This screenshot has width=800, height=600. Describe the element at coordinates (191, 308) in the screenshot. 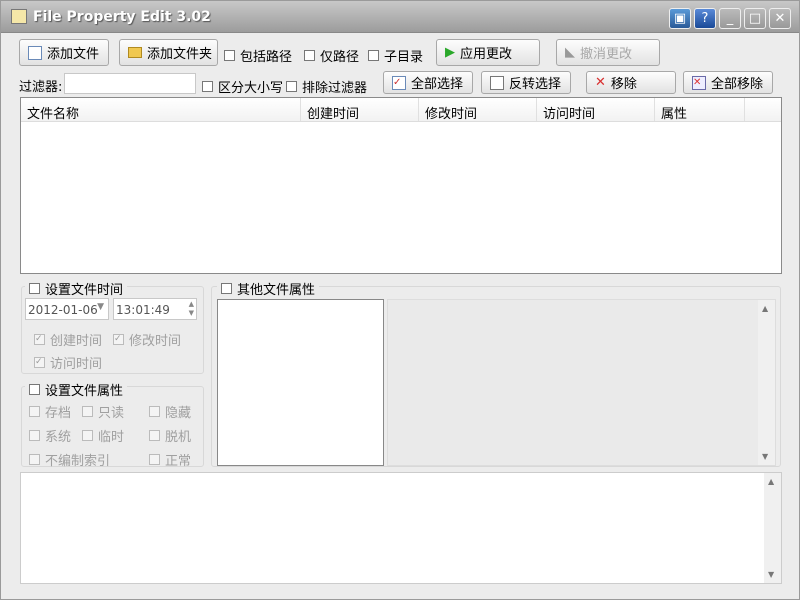

I see `spinner-arrows-icon: ▲ ▼` at that location.